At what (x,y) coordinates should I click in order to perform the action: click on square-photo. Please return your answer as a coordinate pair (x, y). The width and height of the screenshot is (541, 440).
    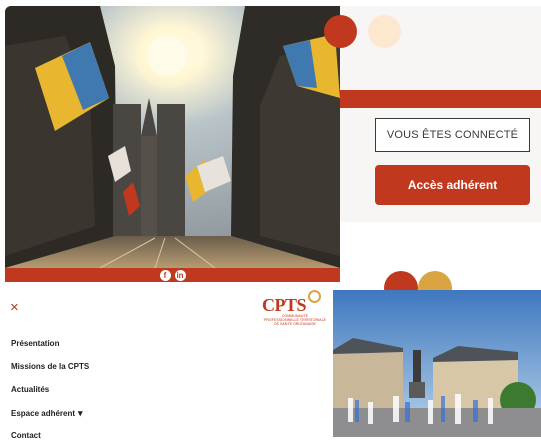
    Looking at the image, I should click on (437, 363).